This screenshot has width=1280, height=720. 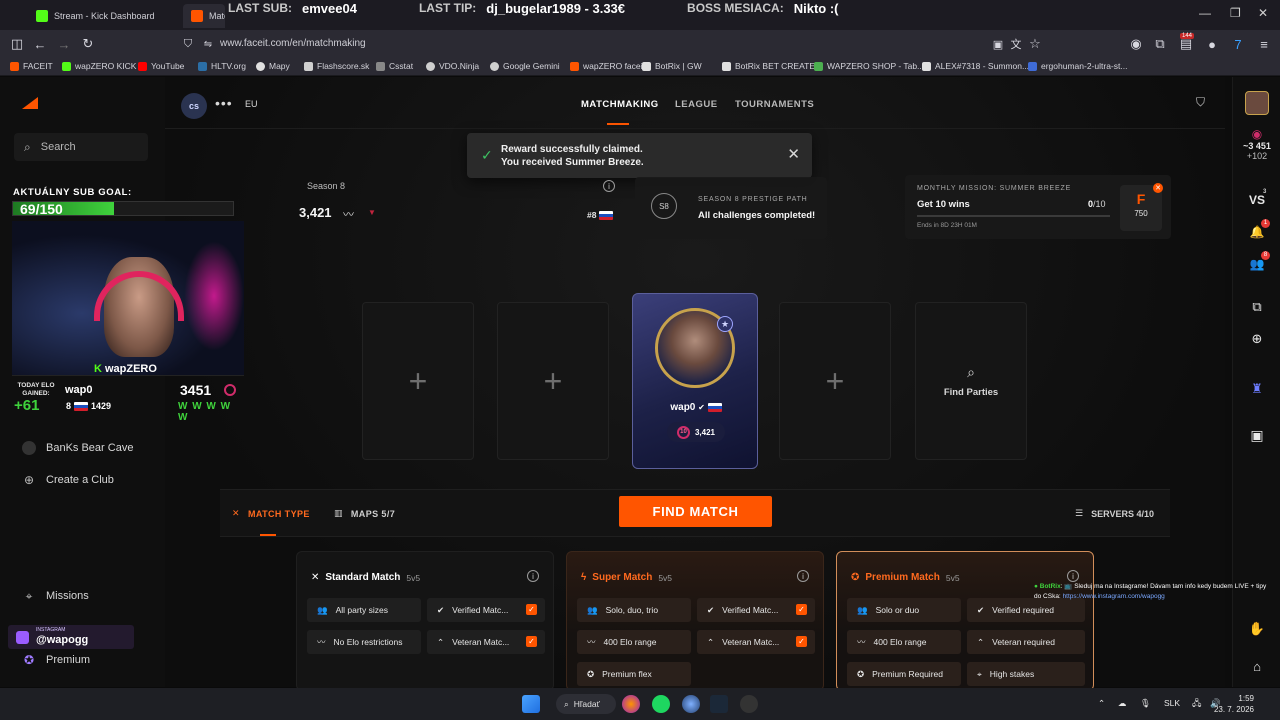 What do you see at coordinates (204, 16) in the screenshot?
I see `tab-matchmaking: Matchmaking` at bounding box center [204, 16].